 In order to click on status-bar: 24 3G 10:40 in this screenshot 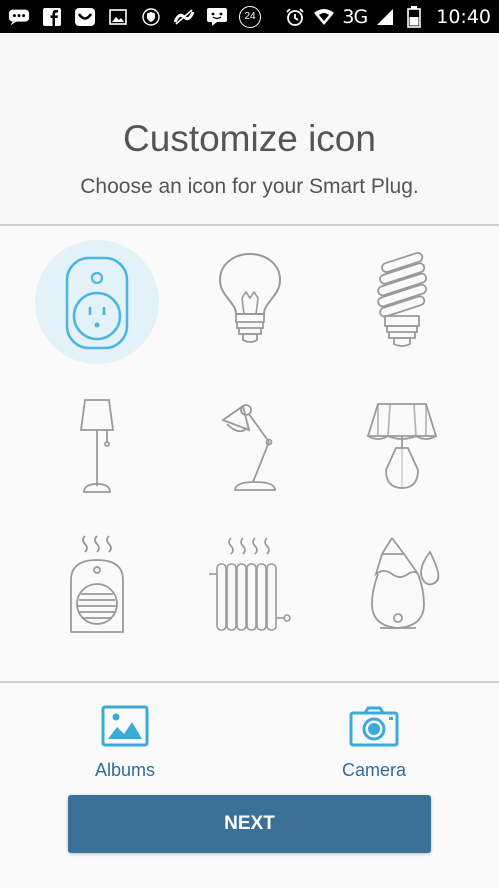, I will do `click(249, 16)`.